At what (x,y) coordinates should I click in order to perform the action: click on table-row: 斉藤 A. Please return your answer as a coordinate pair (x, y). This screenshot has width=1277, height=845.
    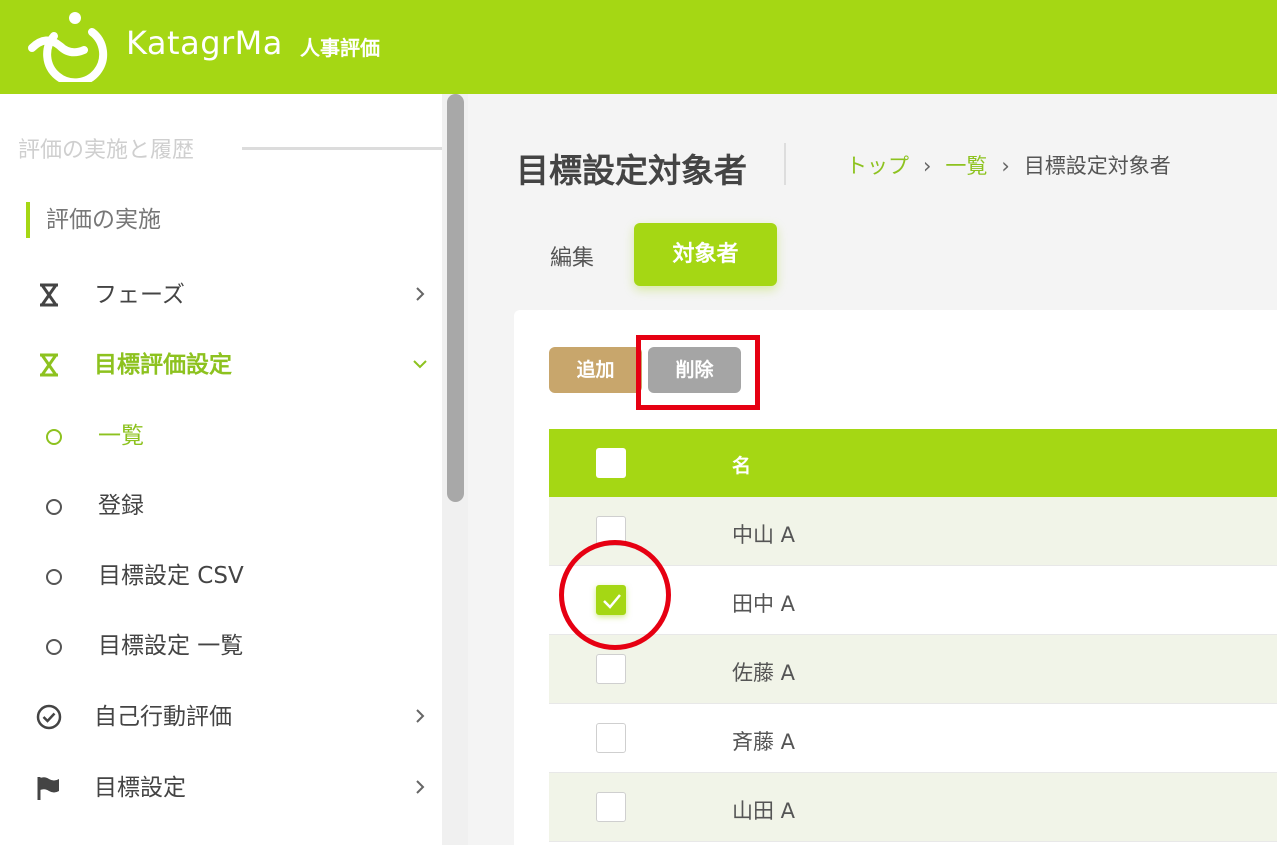
    Looking at the image, I should click on (913, 738).